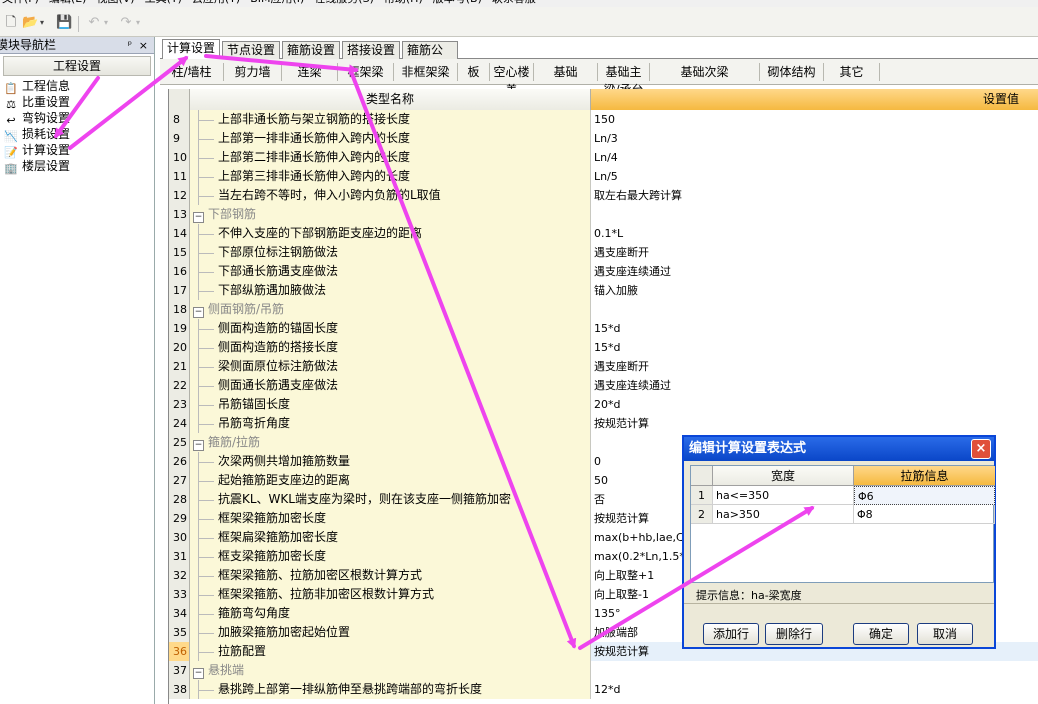 This screenshot has width=1038, height=704. I want to click on secondary-tab: 连梁, so click(310, 72).